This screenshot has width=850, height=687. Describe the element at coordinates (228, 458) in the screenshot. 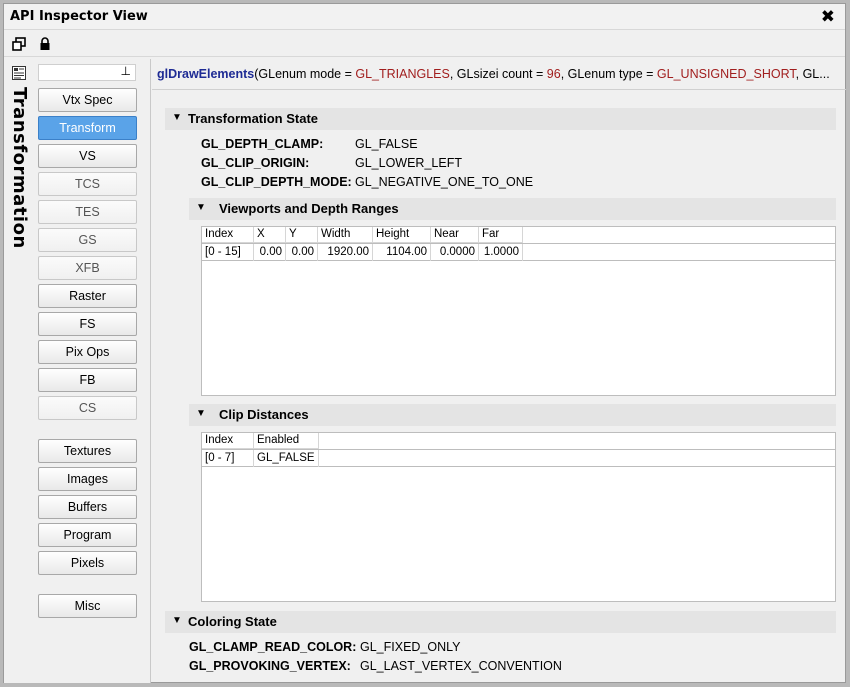

I see `table-cell: [0 - 7]` at that location.